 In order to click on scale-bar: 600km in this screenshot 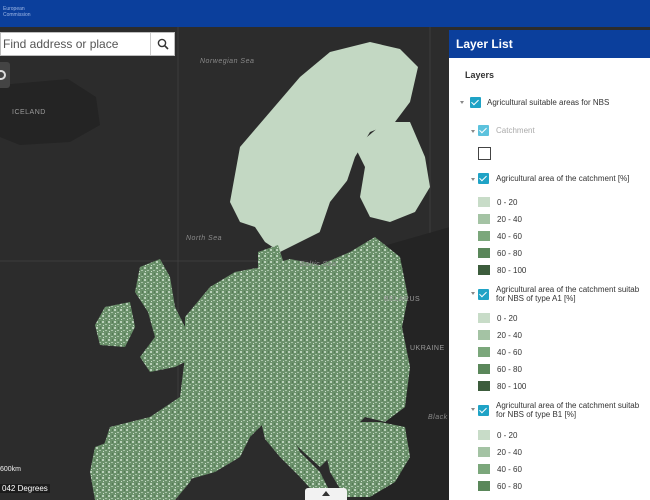, I will do `click(11, 469)`.